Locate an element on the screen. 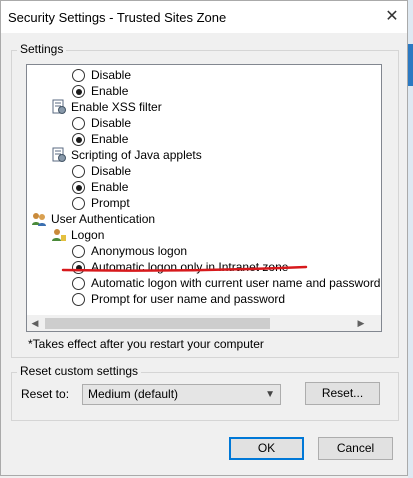 This screenshot has height=478, width=413. scroll-right-icon: ▶ is located at coordinates (361, 323).